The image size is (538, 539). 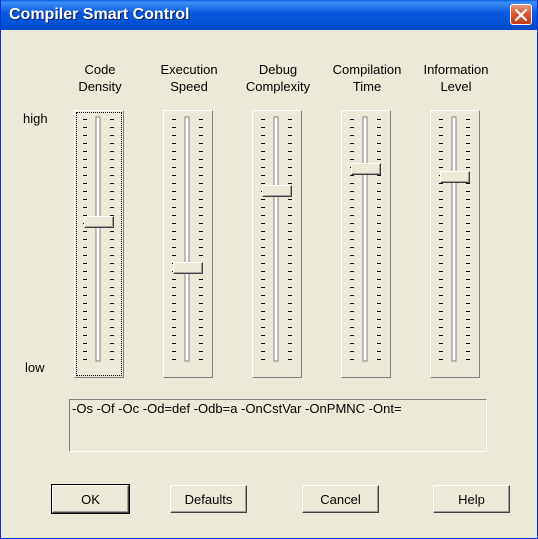 What do you see at coordinates (90, 499) in the screenshot?
I see `ok-button: OK` at bounding box center [90, 499].